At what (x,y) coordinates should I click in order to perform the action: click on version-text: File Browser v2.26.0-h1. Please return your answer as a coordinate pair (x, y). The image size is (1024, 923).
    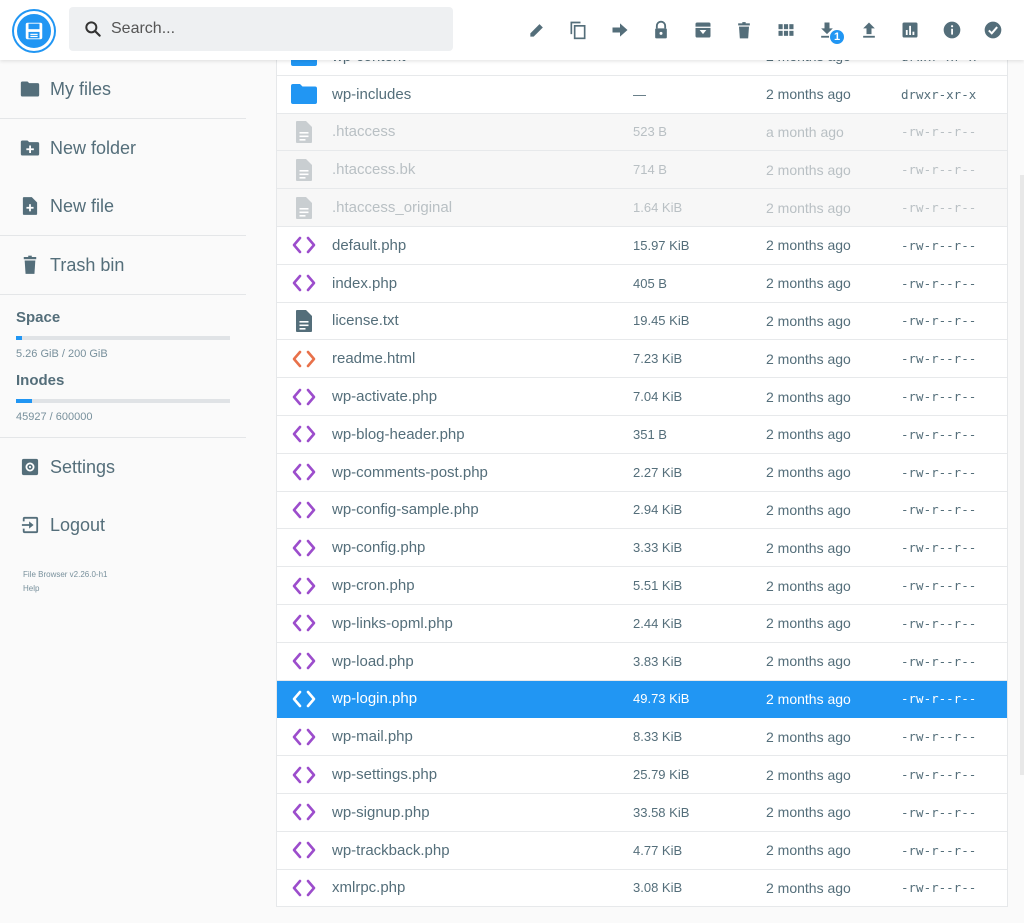
    Looking at the image, I should click on (65, 574).